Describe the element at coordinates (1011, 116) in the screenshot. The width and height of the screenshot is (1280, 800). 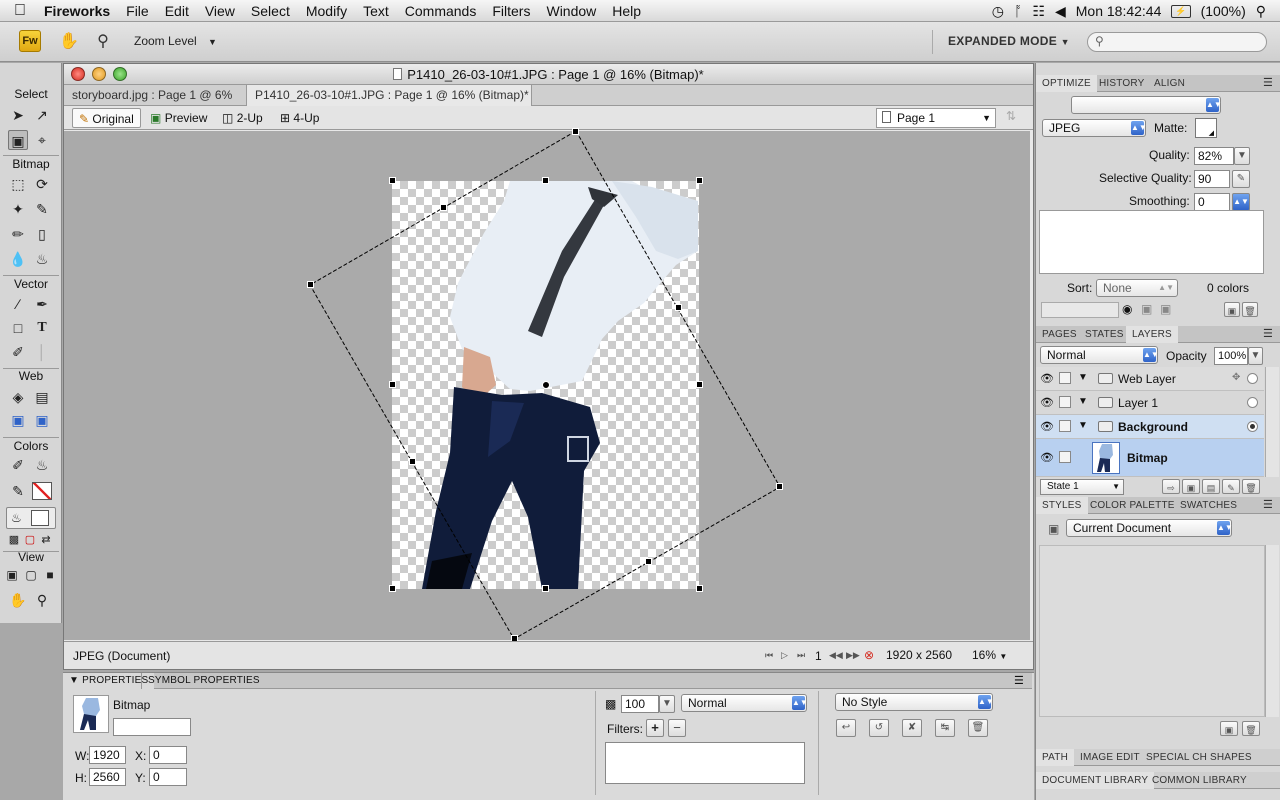
I see `page-options-icon: ⇅` at that location.